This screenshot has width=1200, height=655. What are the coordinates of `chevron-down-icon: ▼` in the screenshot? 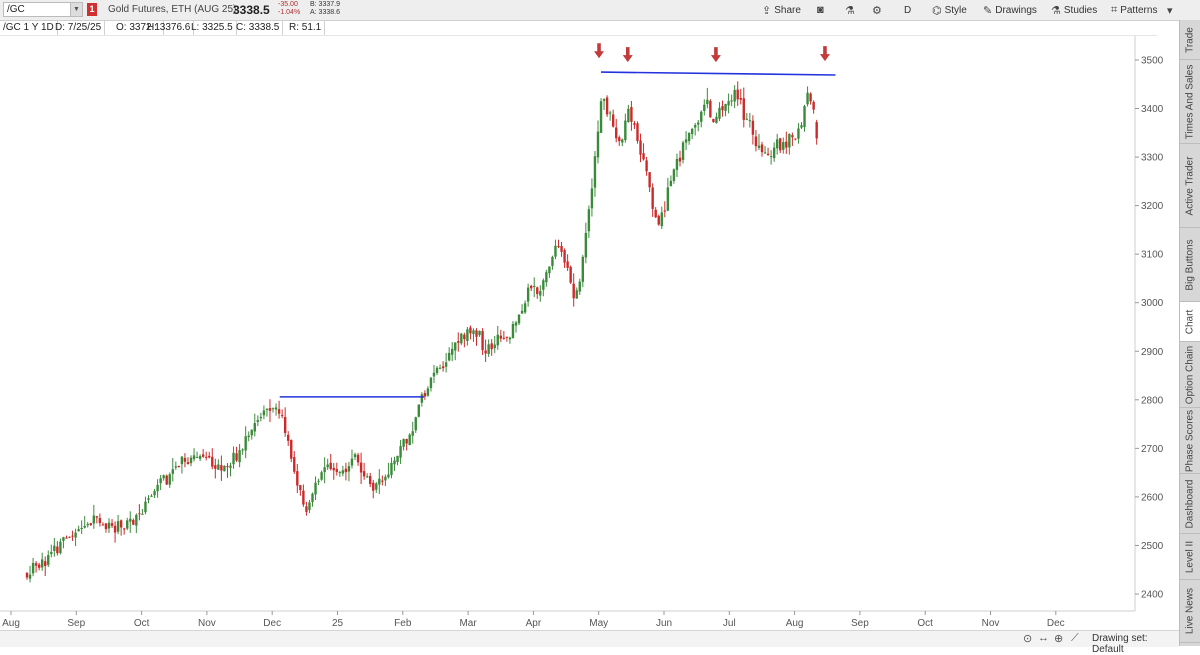 It's located at (76, 9).